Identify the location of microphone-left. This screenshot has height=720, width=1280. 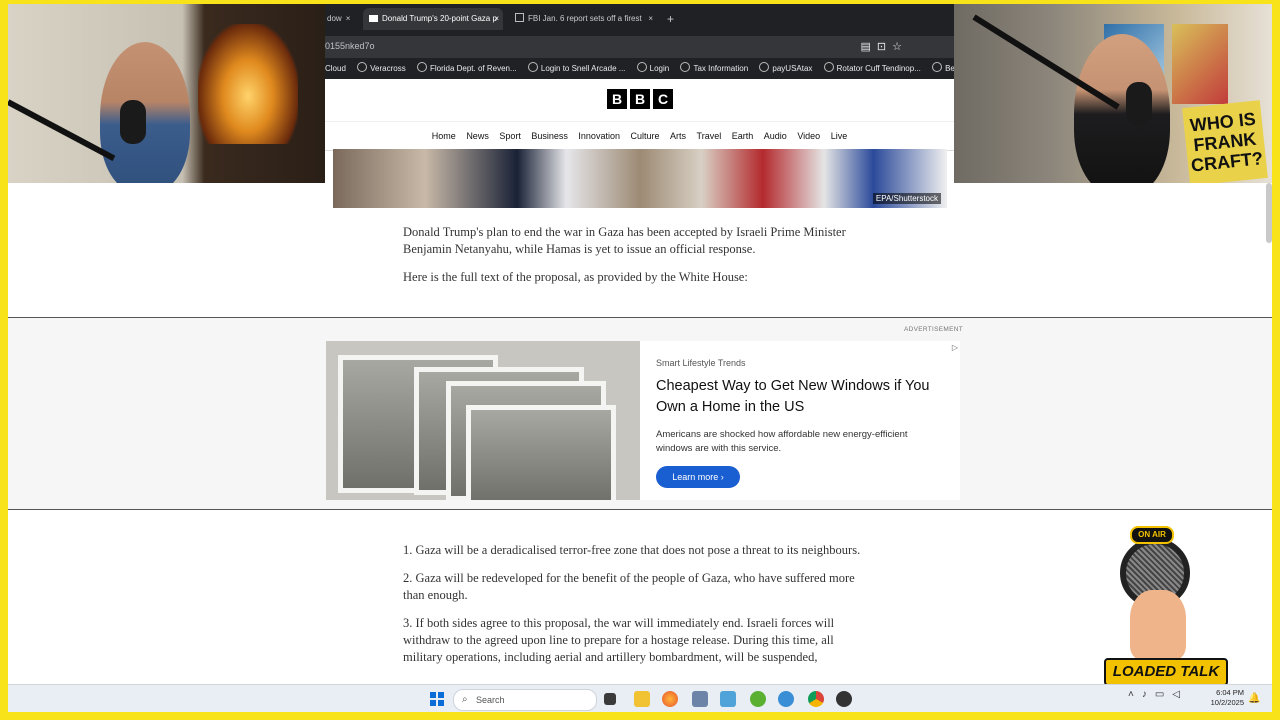
(133, 122).